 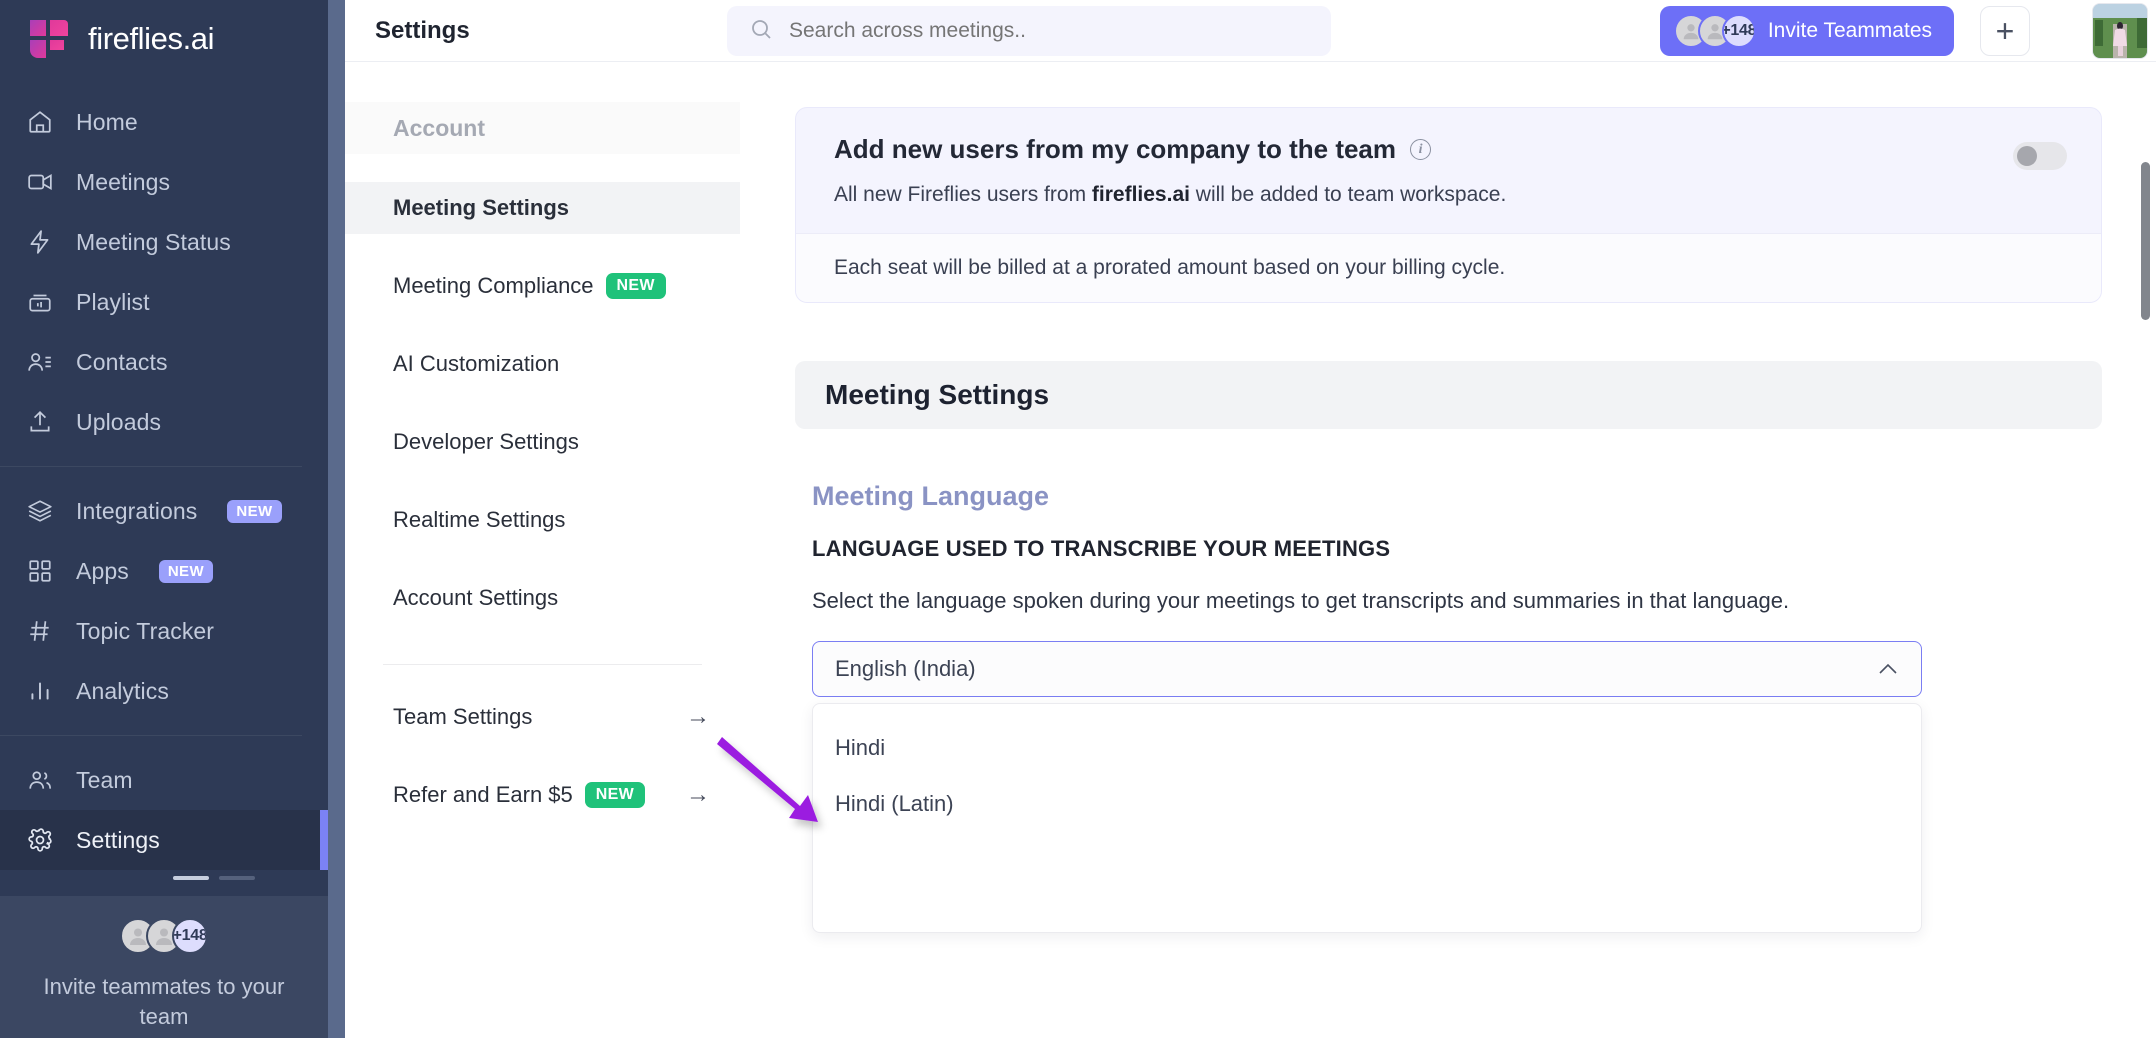 I want to click on language-select: English (India), so click(x=1367, y=669).